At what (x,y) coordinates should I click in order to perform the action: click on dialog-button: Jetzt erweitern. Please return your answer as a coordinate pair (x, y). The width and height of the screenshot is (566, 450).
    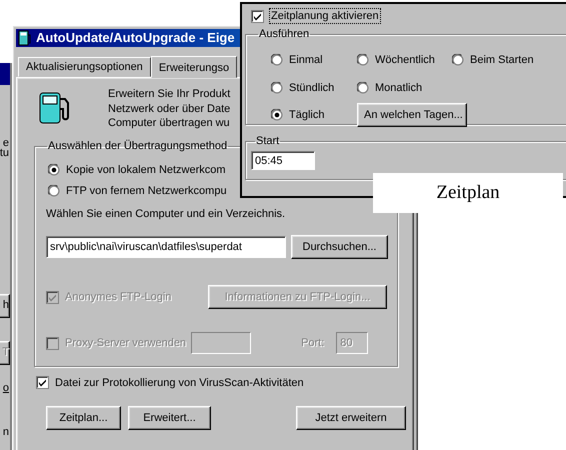
    Looking at the image, I should click on (351, 418).